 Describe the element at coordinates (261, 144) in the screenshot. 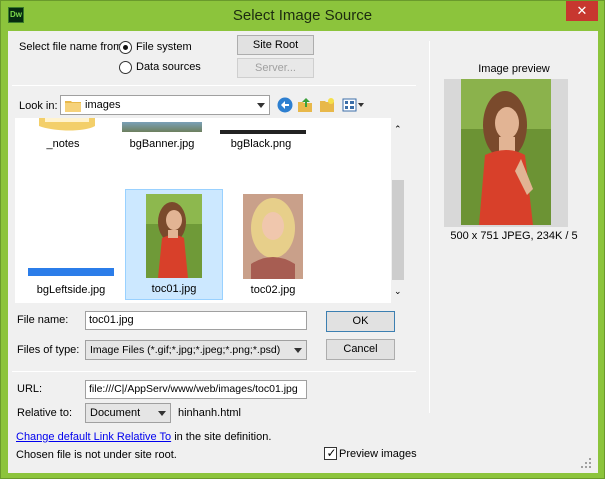

I see `file-name-label: bgBlack.png` at that location.